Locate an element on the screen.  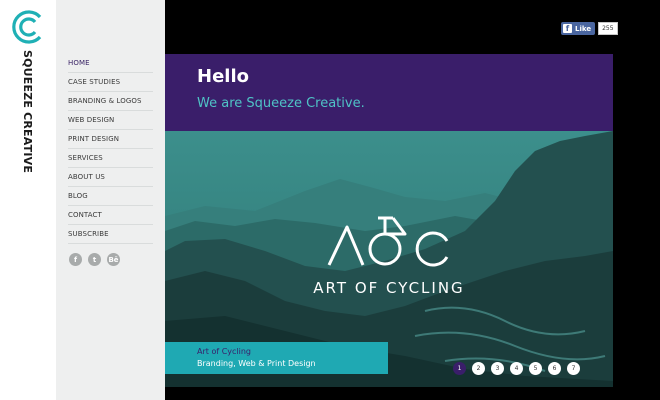
social-links: f t Bē is located at coordinates (94, 259).